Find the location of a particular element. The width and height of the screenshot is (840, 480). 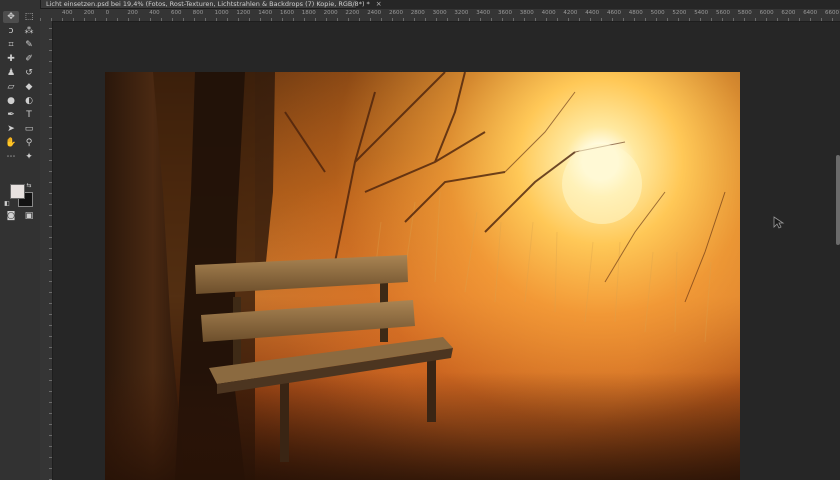

lasso-tool-icon: ↄ is located at coordinates (11, 31).